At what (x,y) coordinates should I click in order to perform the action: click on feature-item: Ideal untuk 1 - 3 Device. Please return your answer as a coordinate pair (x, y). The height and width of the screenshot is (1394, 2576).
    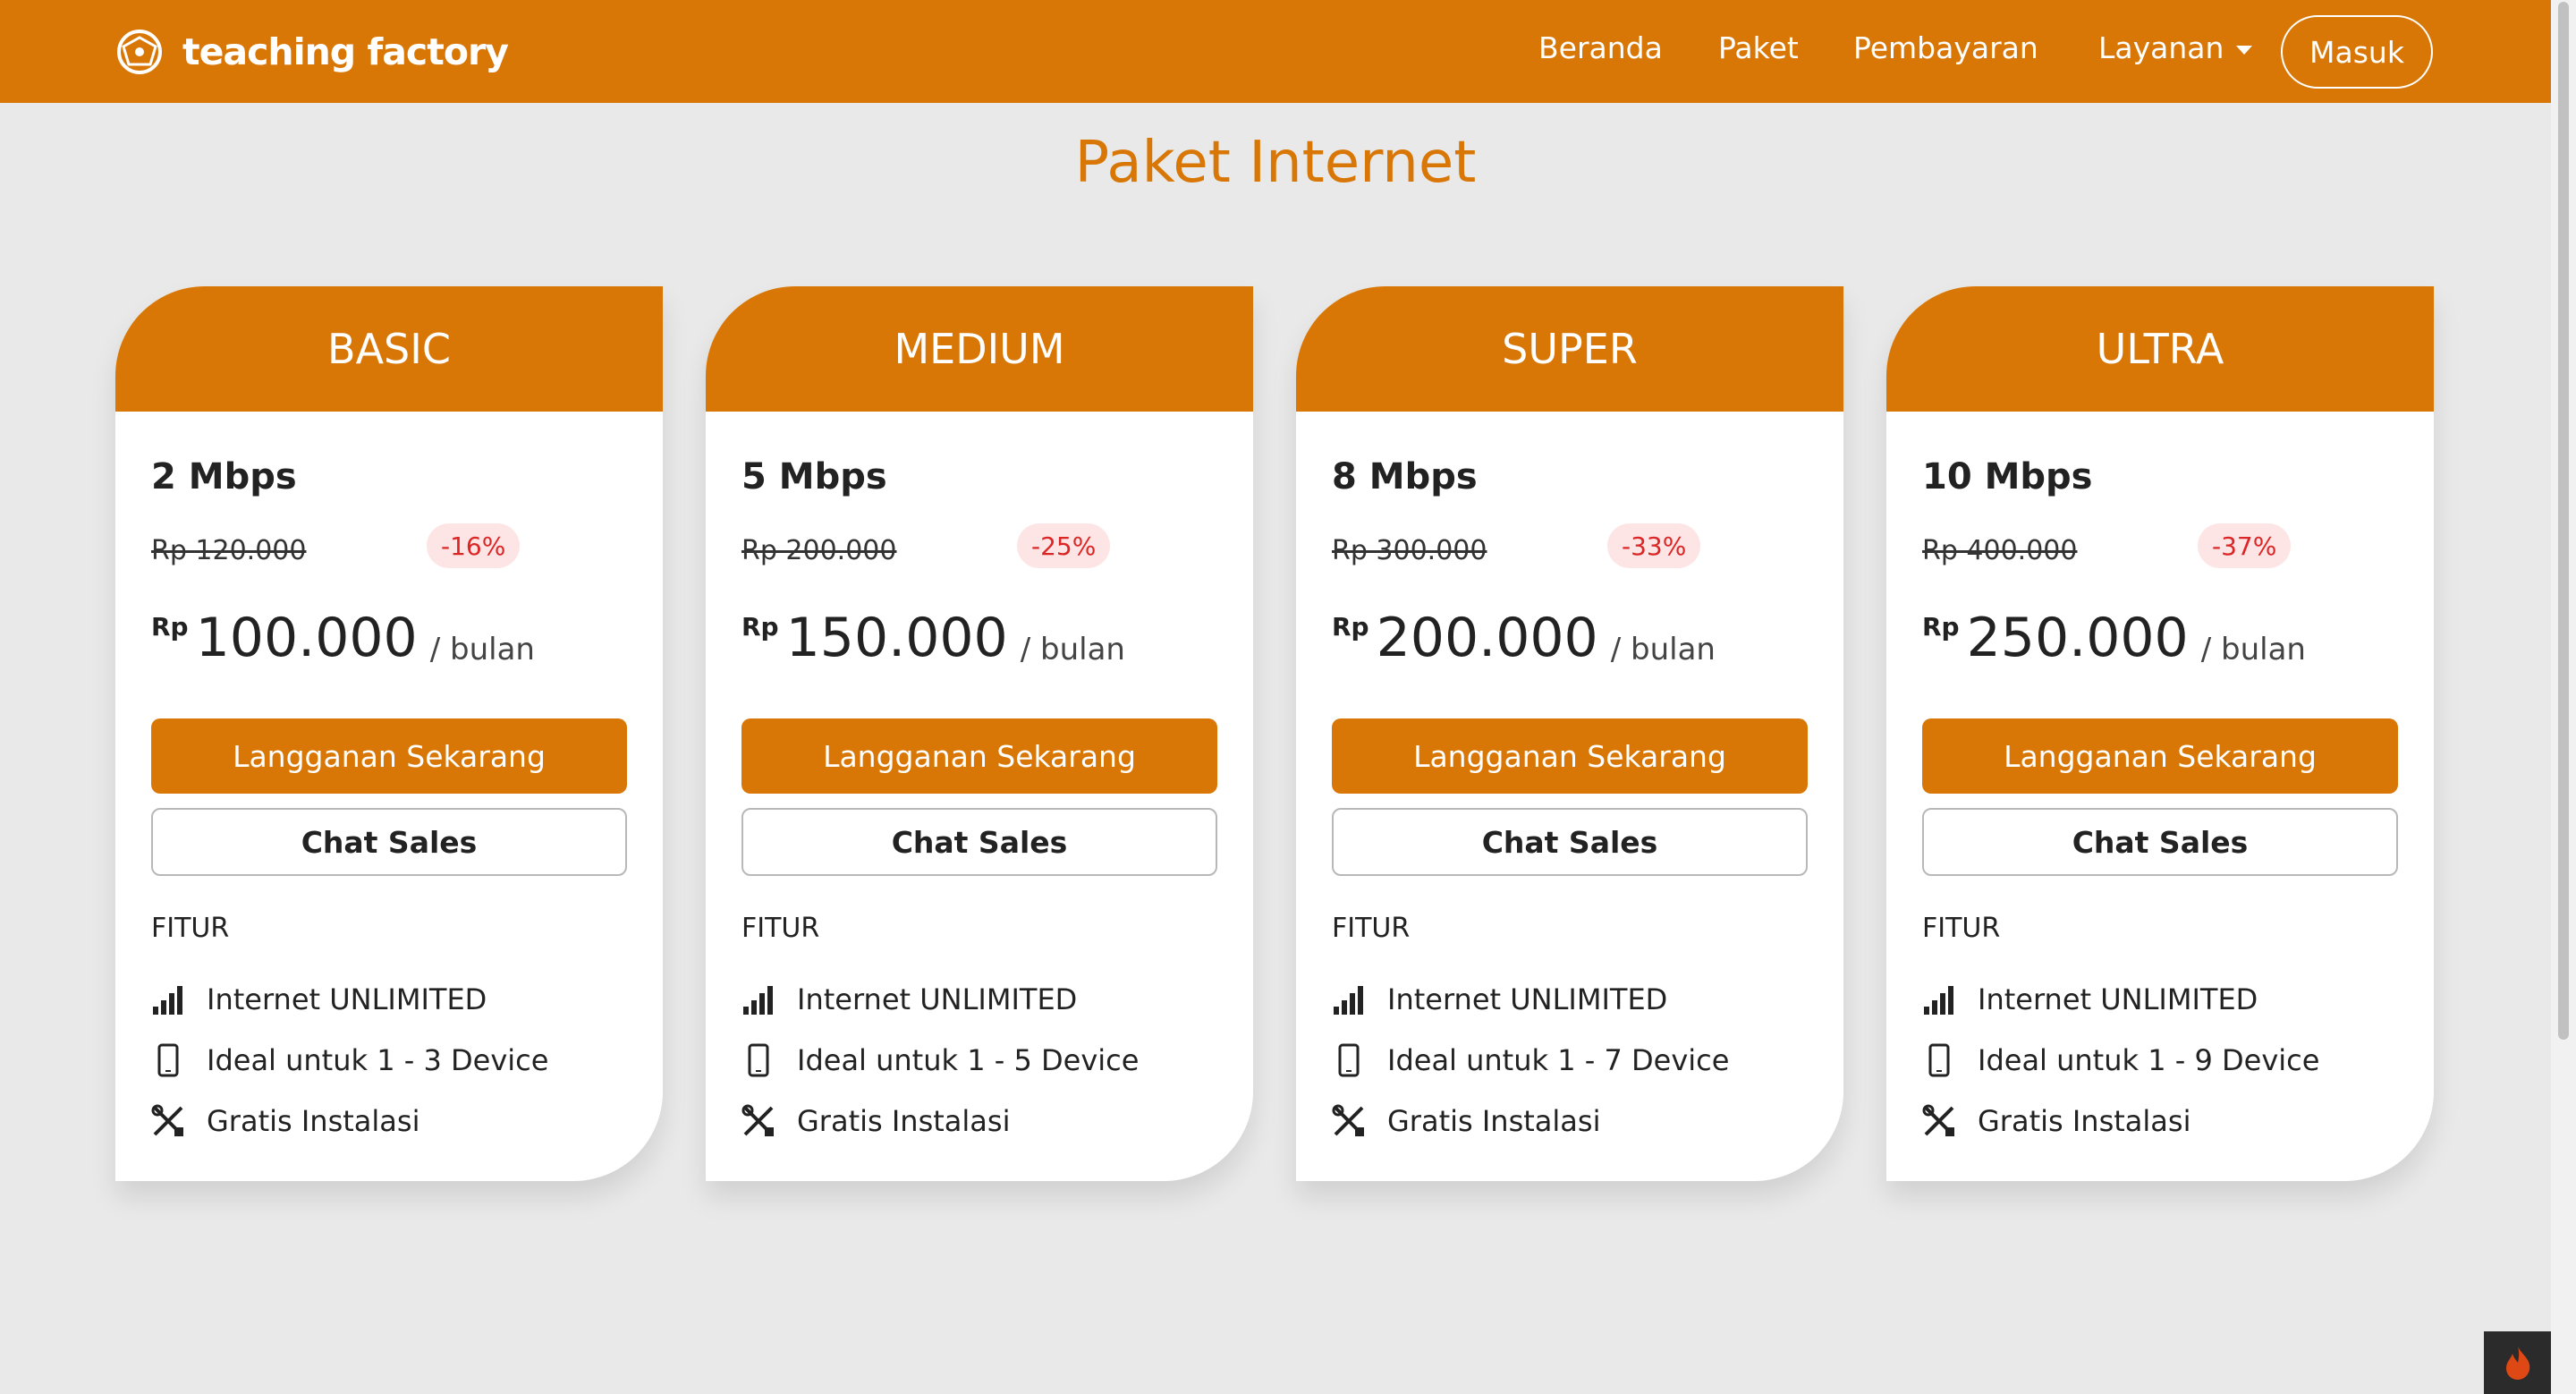
    Looking at the image, I should click on (349, 1060).